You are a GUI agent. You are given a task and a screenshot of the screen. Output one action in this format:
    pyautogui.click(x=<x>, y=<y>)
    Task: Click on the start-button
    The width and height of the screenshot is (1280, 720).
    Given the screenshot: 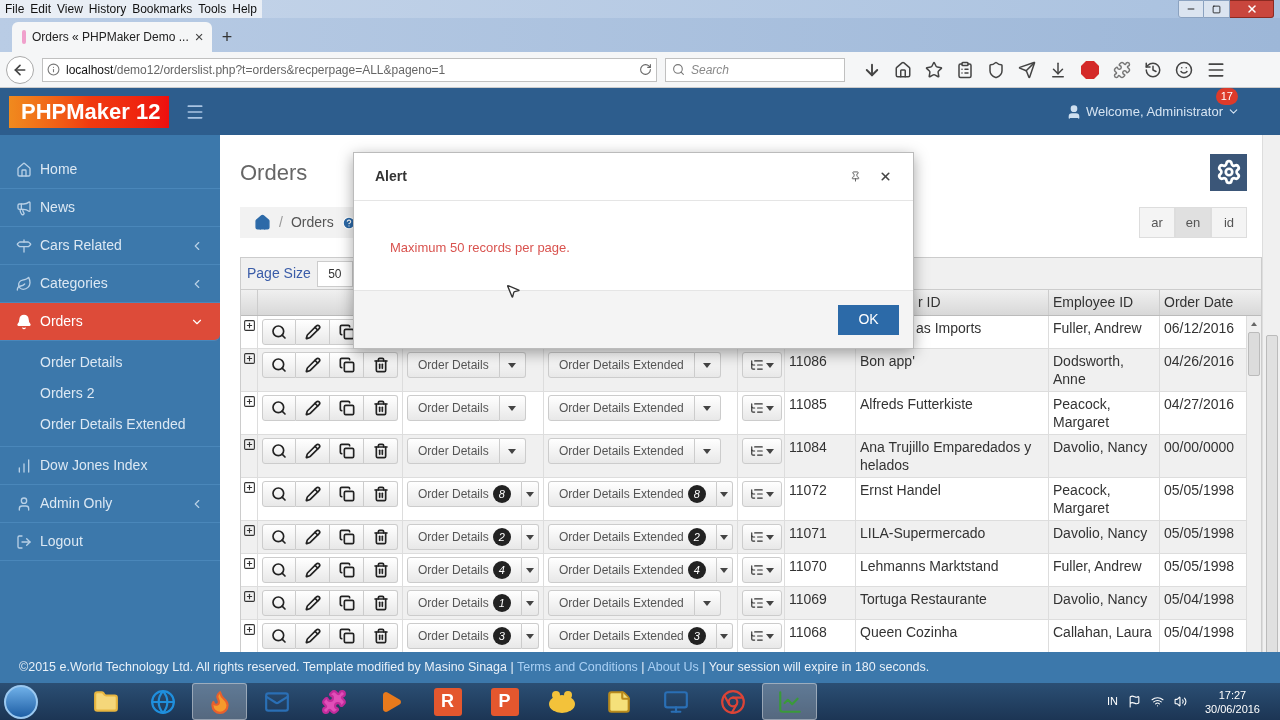 What is the action you would take?
    pyautogui.click(x=21, y=701)
    